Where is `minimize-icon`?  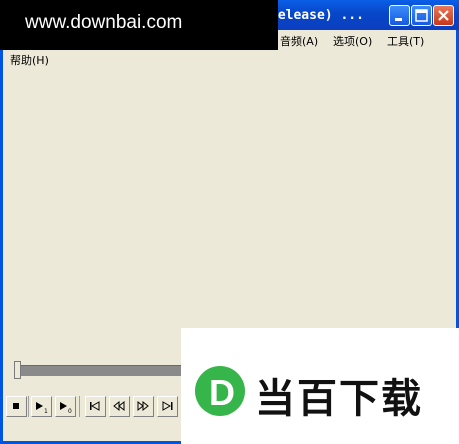
minimize-icon is located at coordinates (398, 19).